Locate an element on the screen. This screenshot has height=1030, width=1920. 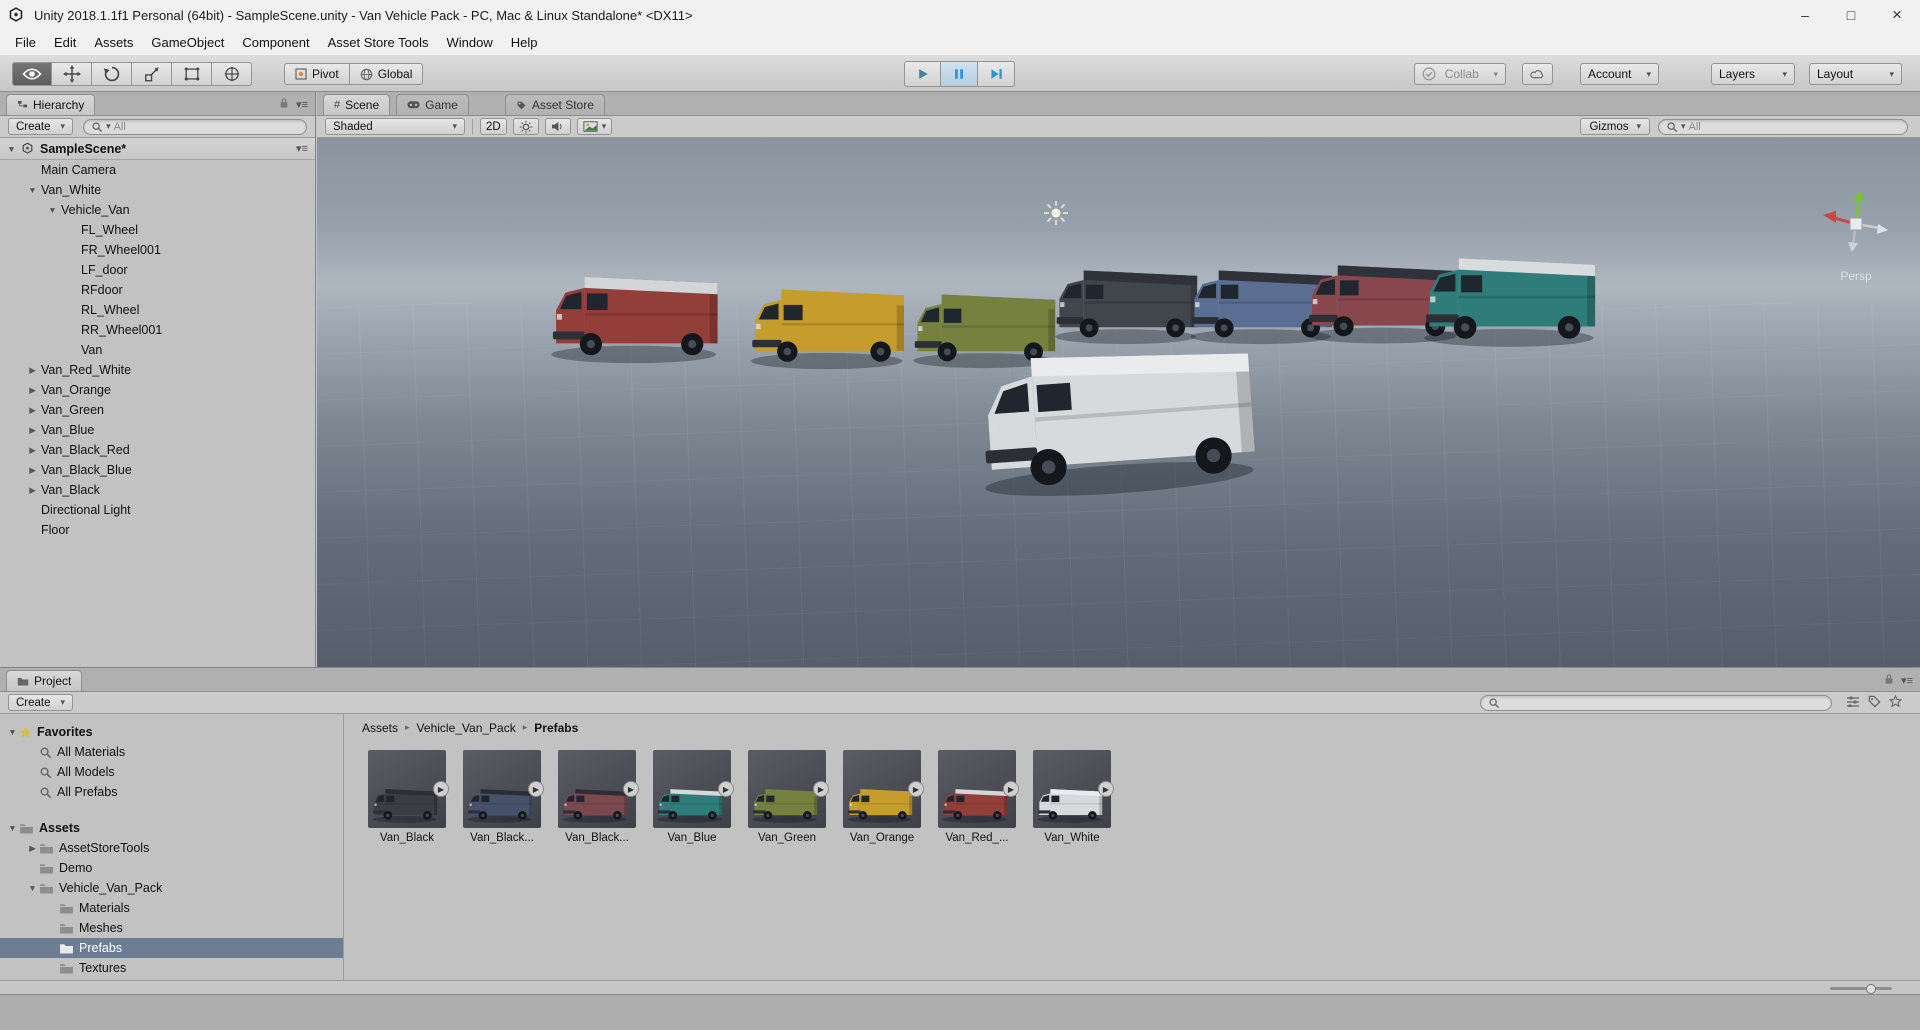
search-by-type-icon is located at coordinates (1853, 702).